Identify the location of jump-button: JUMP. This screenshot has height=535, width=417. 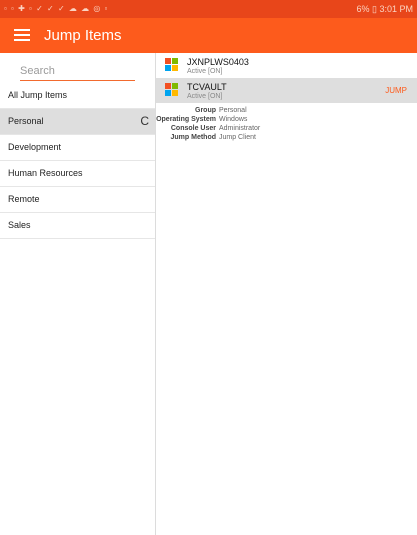
(396, 90).